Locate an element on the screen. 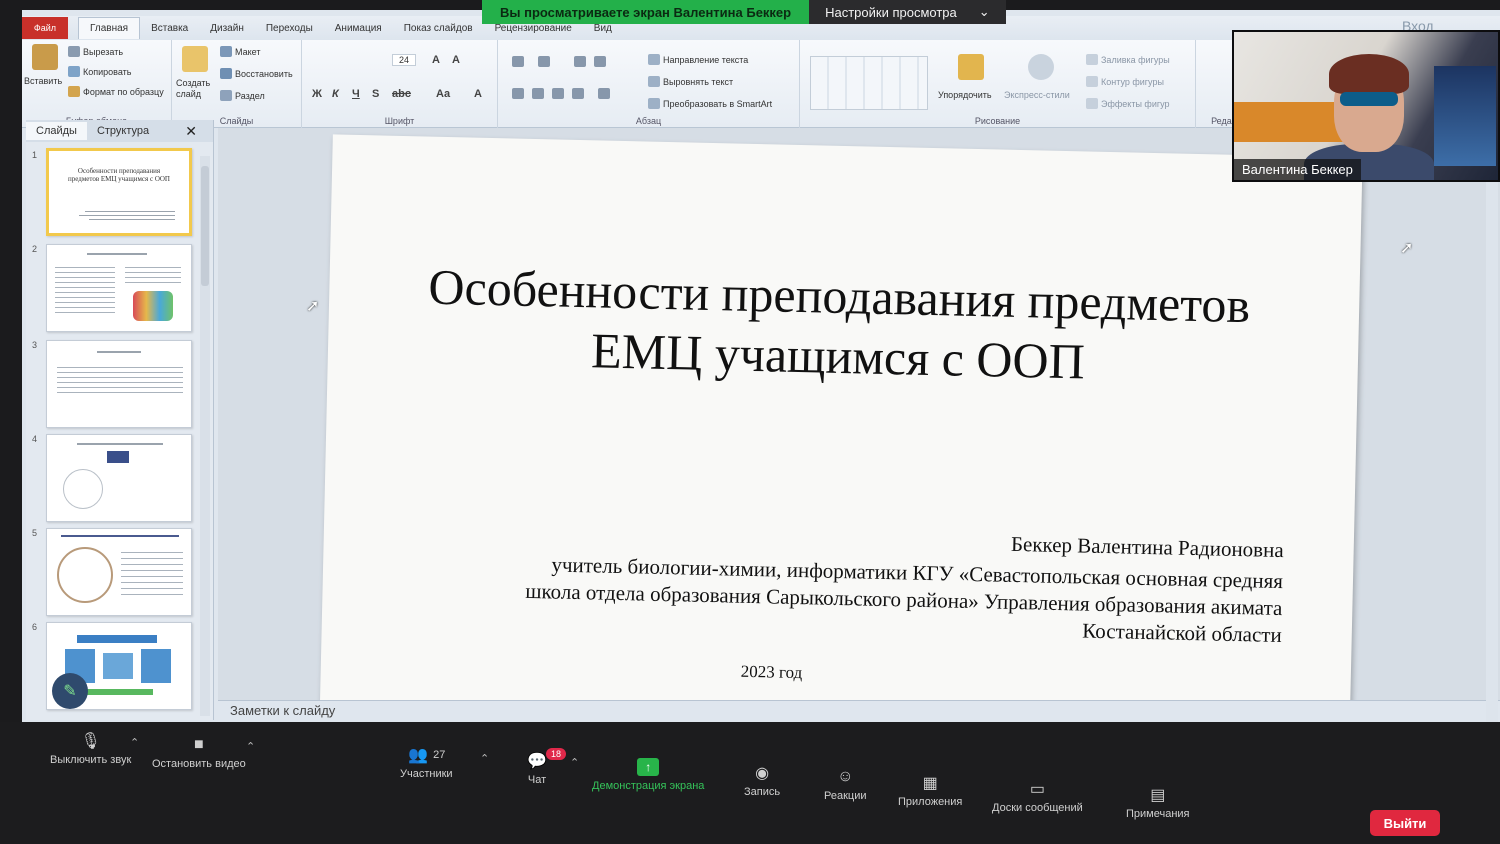 Image resolution: width=1500 pixels, height=844 pixels. leave-button: Выйти is located at coordinates (1405, 823).